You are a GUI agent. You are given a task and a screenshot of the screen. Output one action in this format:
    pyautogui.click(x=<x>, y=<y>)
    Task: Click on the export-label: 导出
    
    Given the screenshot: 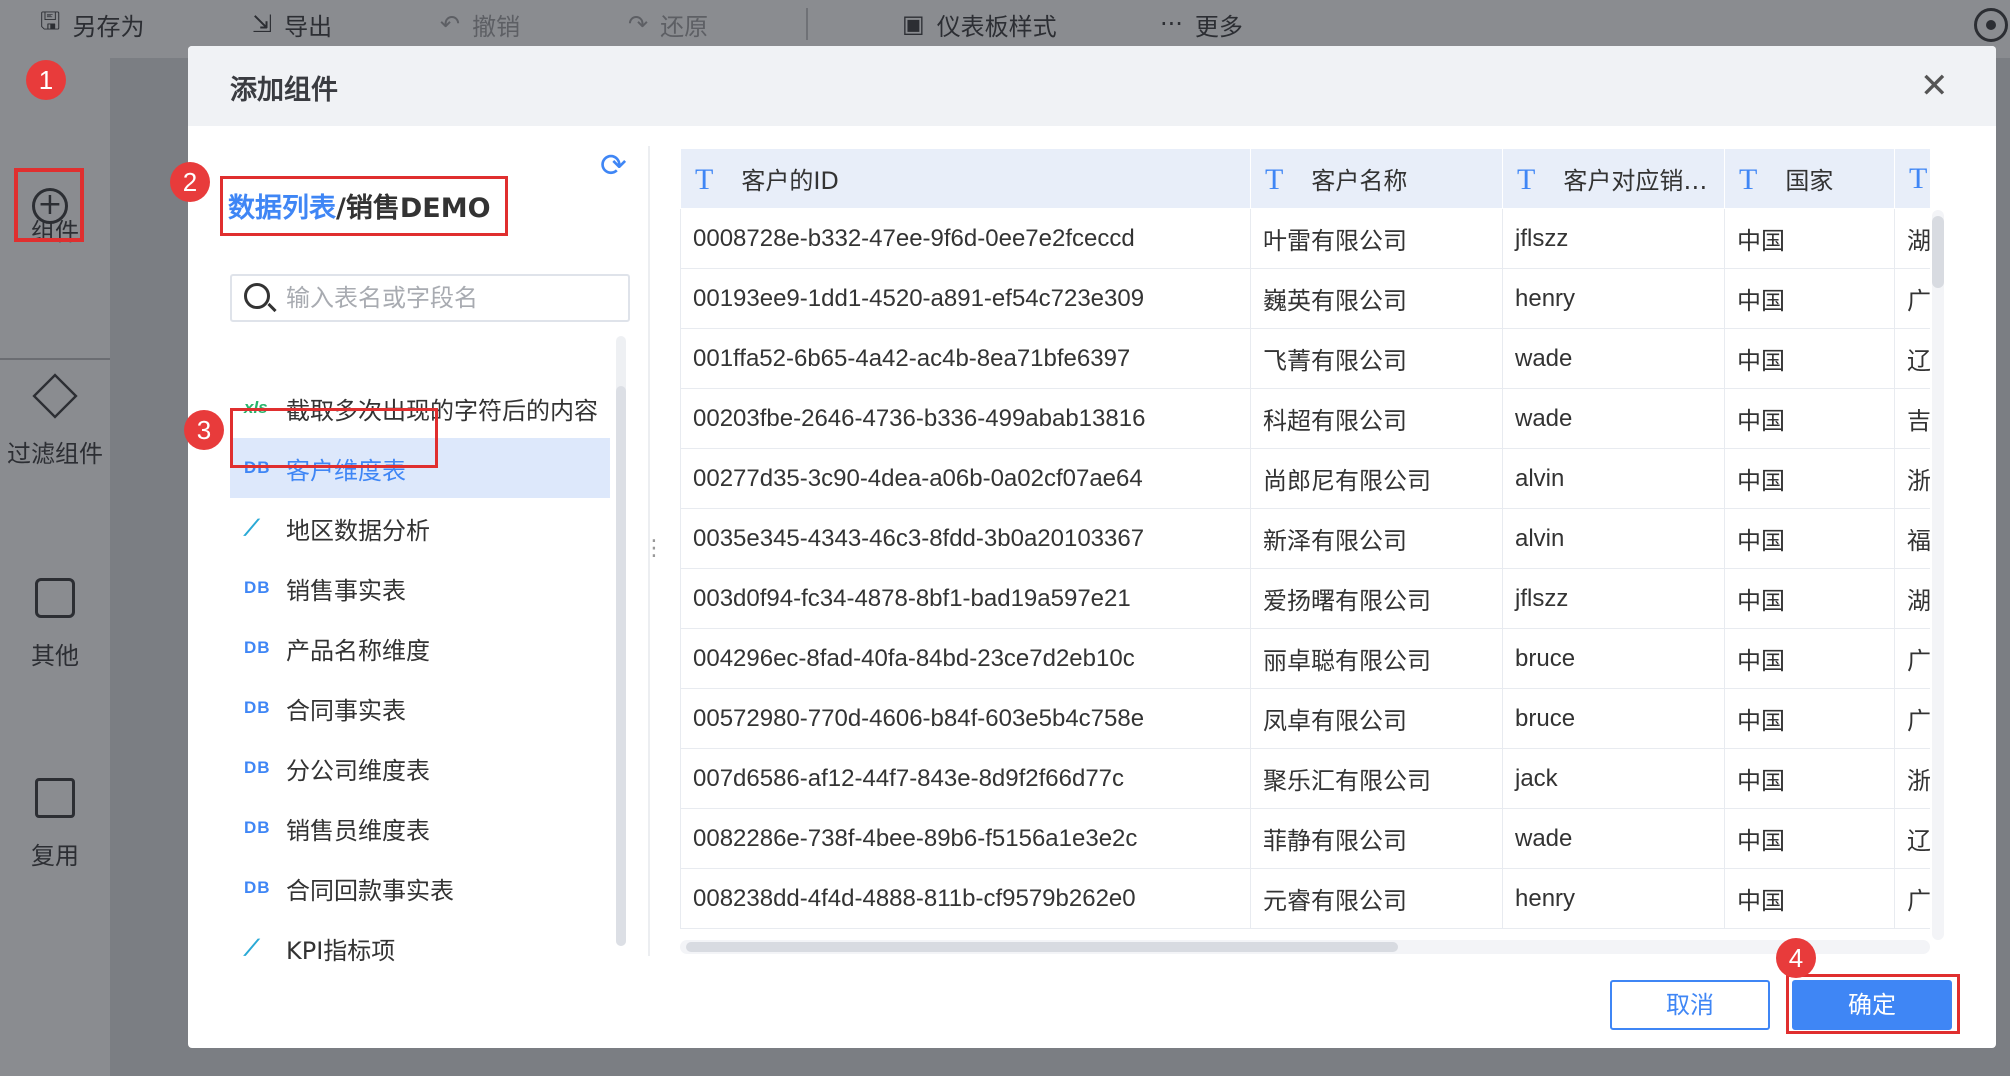 What is the action you would take?
    pyautogui.click(x=308, y=26)
    